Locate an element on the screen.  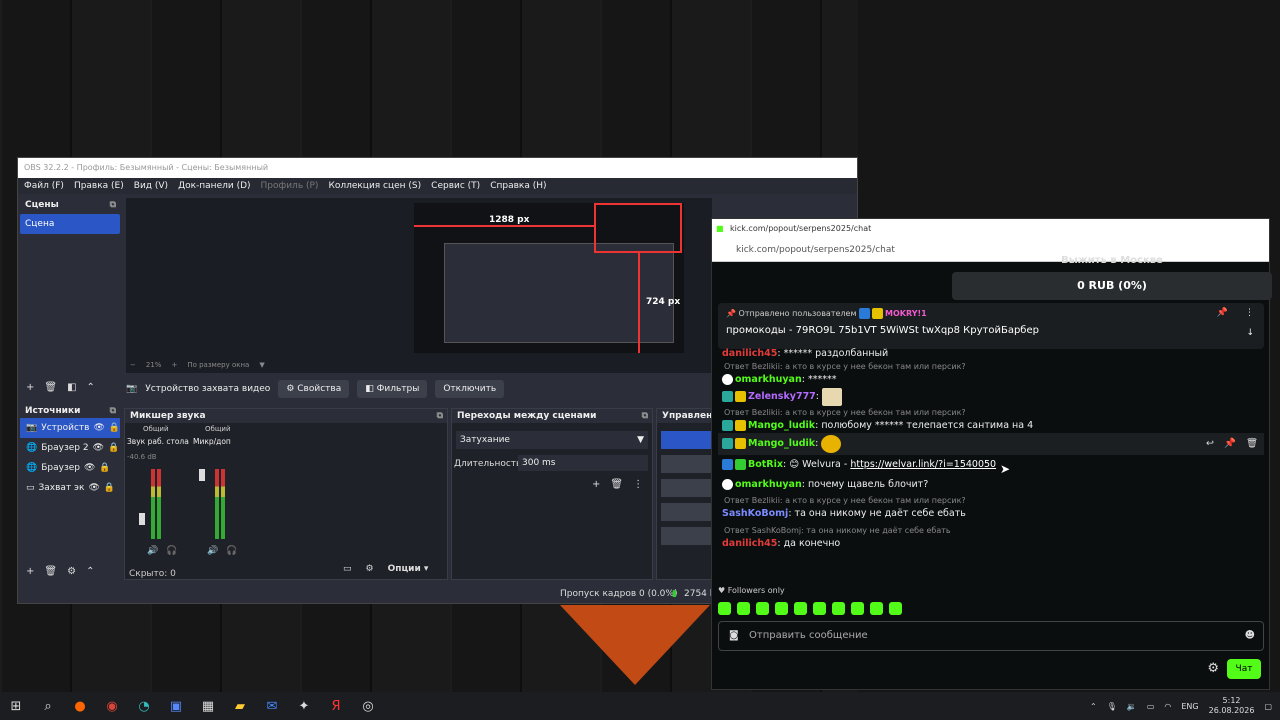
chat-message: danilich45: ****** раздолбанный is located at coordinates (991, 354).